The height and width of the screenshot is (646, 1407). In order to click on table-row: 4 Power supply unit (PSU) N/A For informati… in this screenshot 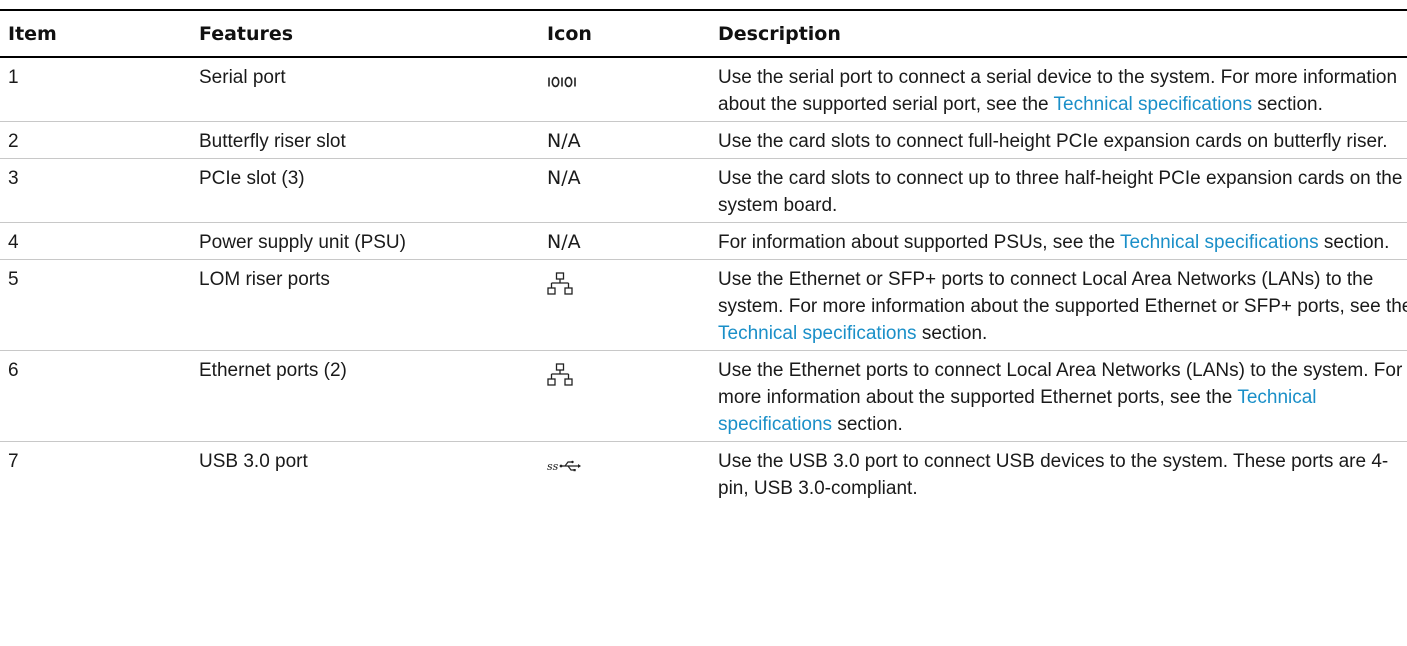, I will do `click(703, 241)`.